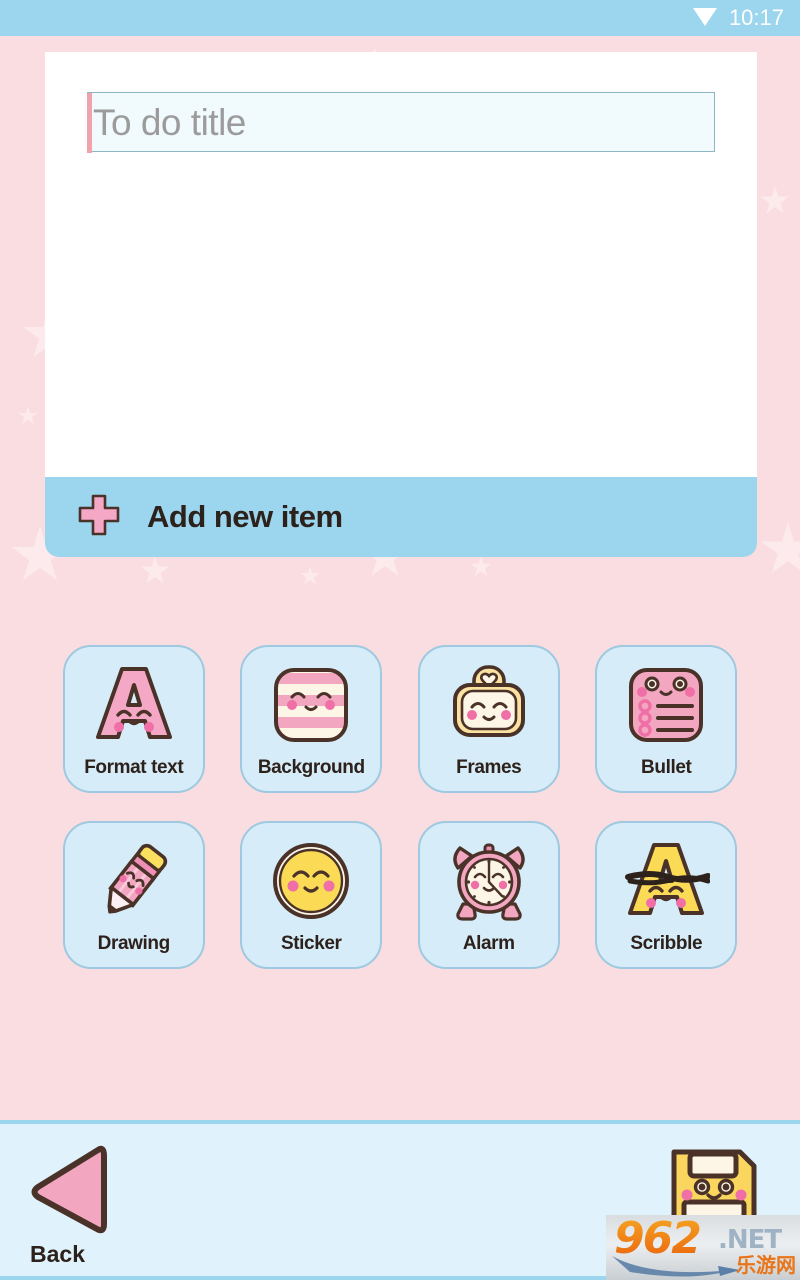 The height and width of the screenshot is (1280, 800). I want to click on tool-tile-background: Background, so click(311, 719).